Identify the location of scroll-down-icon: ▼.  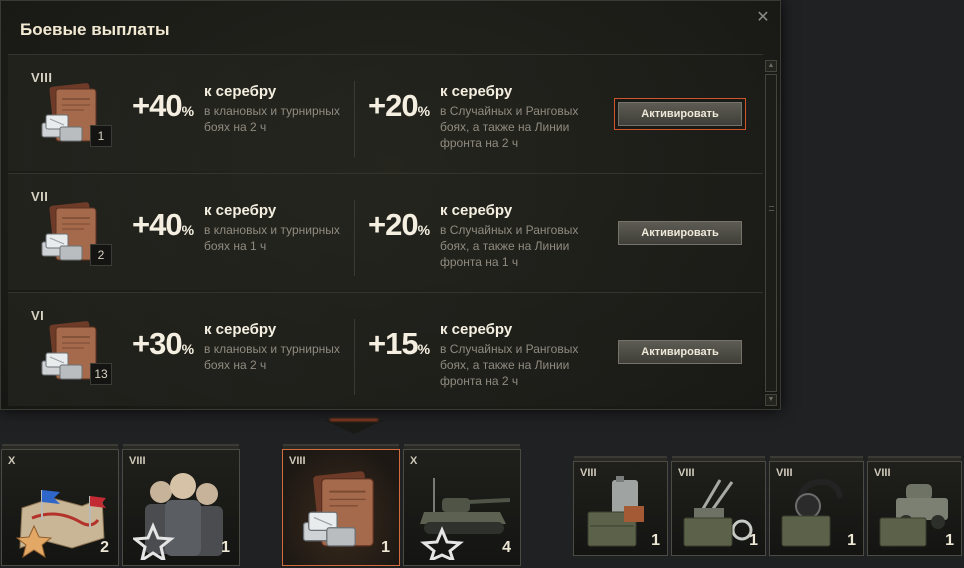
(771, 400).